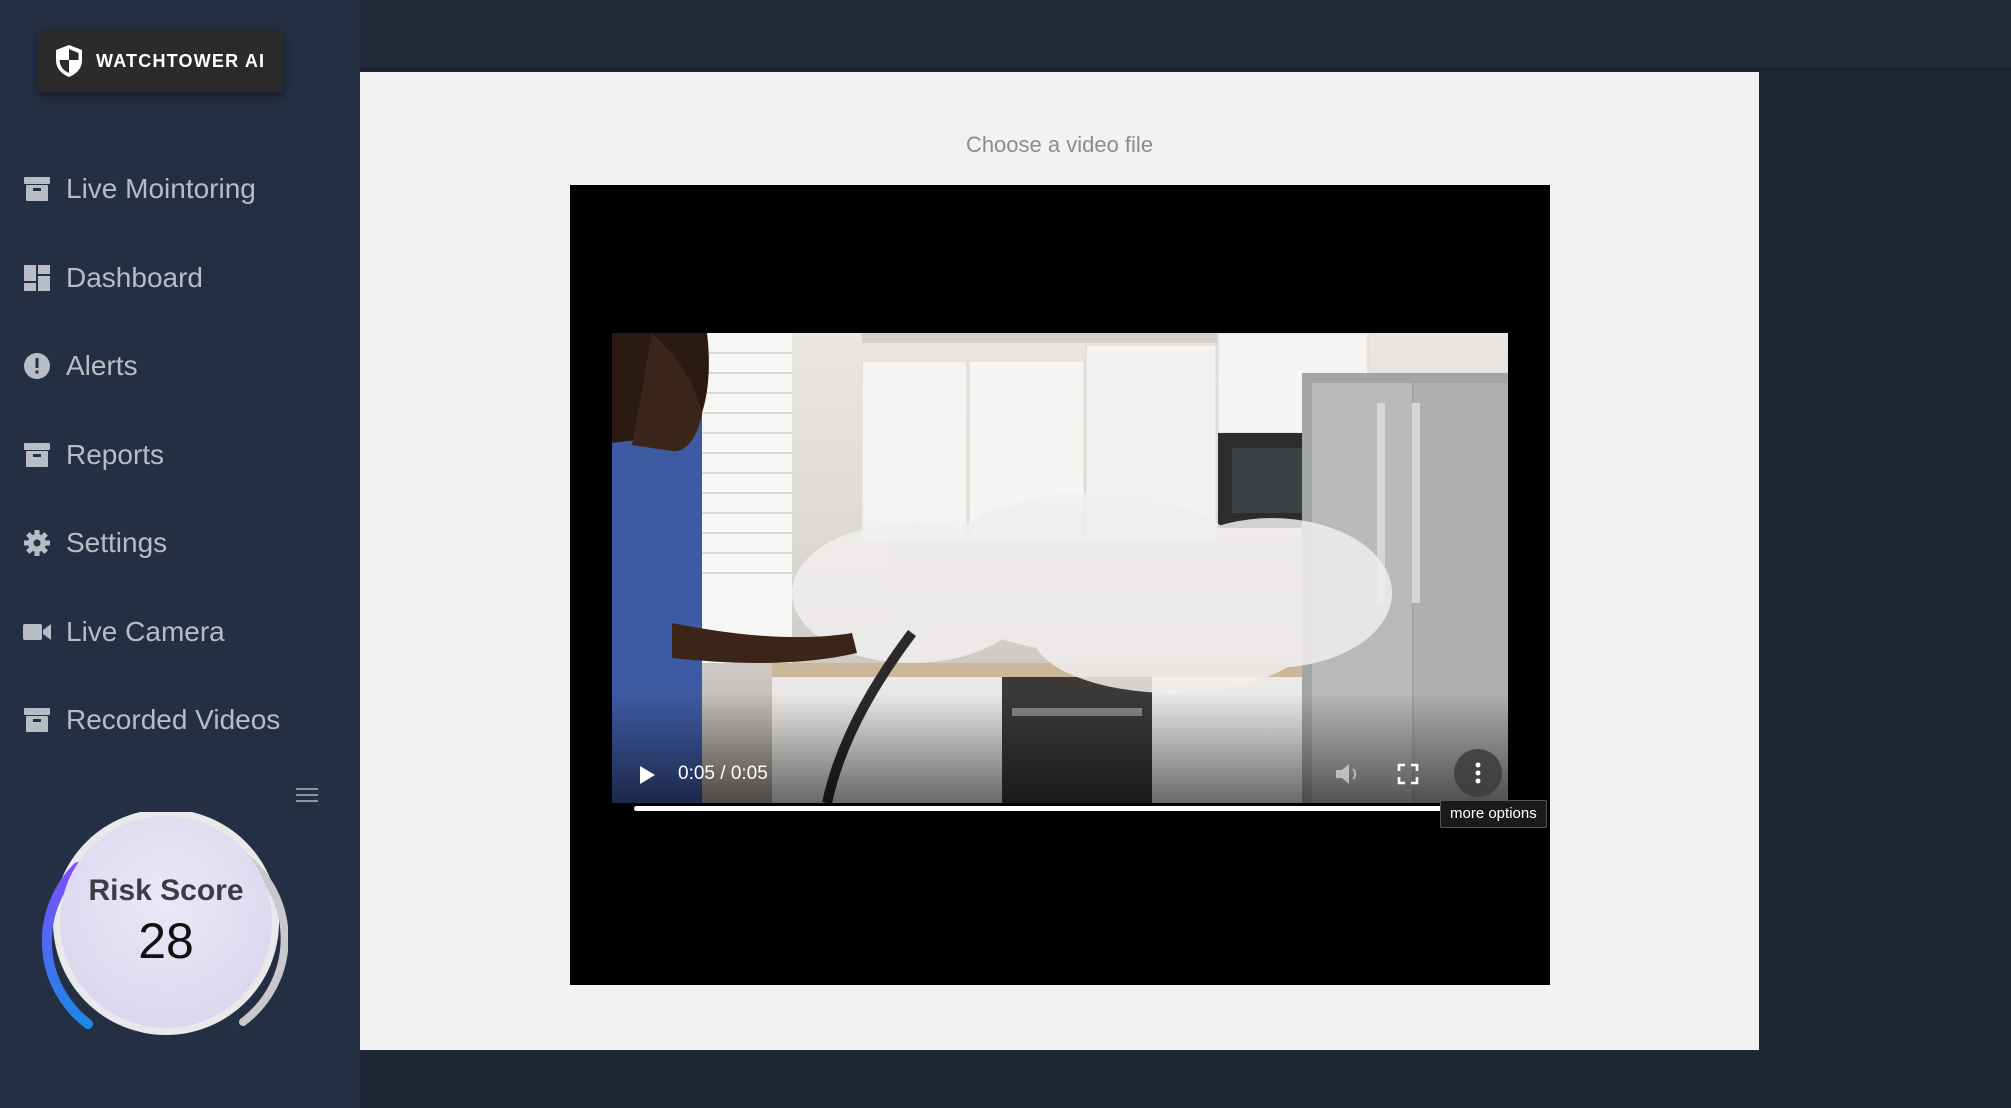 The height and width of the screenshot is (1108, 2011). I want to click on video-controls: 0:05 / 0:05, so click(1060, 774).